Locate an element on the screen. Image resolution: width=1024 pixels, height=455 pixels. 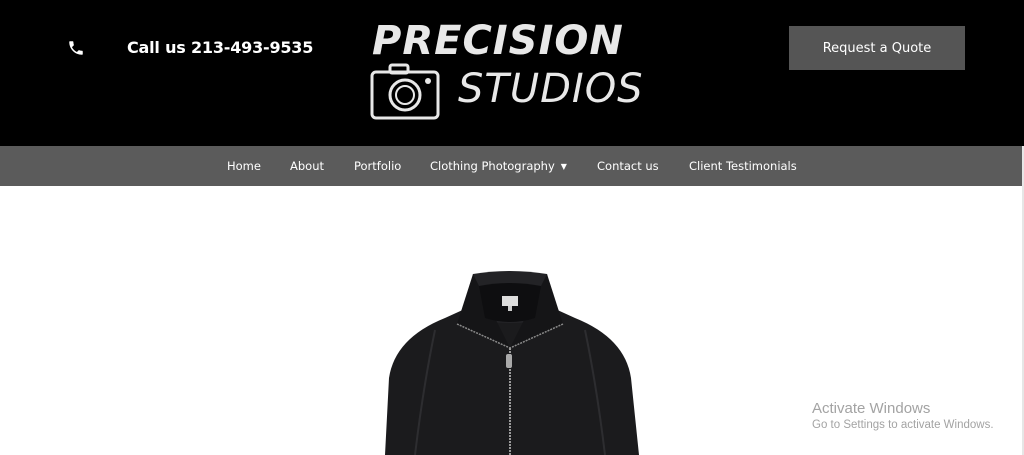
nav-item-contact-us: Contact us is located at coordinates (628, 166).